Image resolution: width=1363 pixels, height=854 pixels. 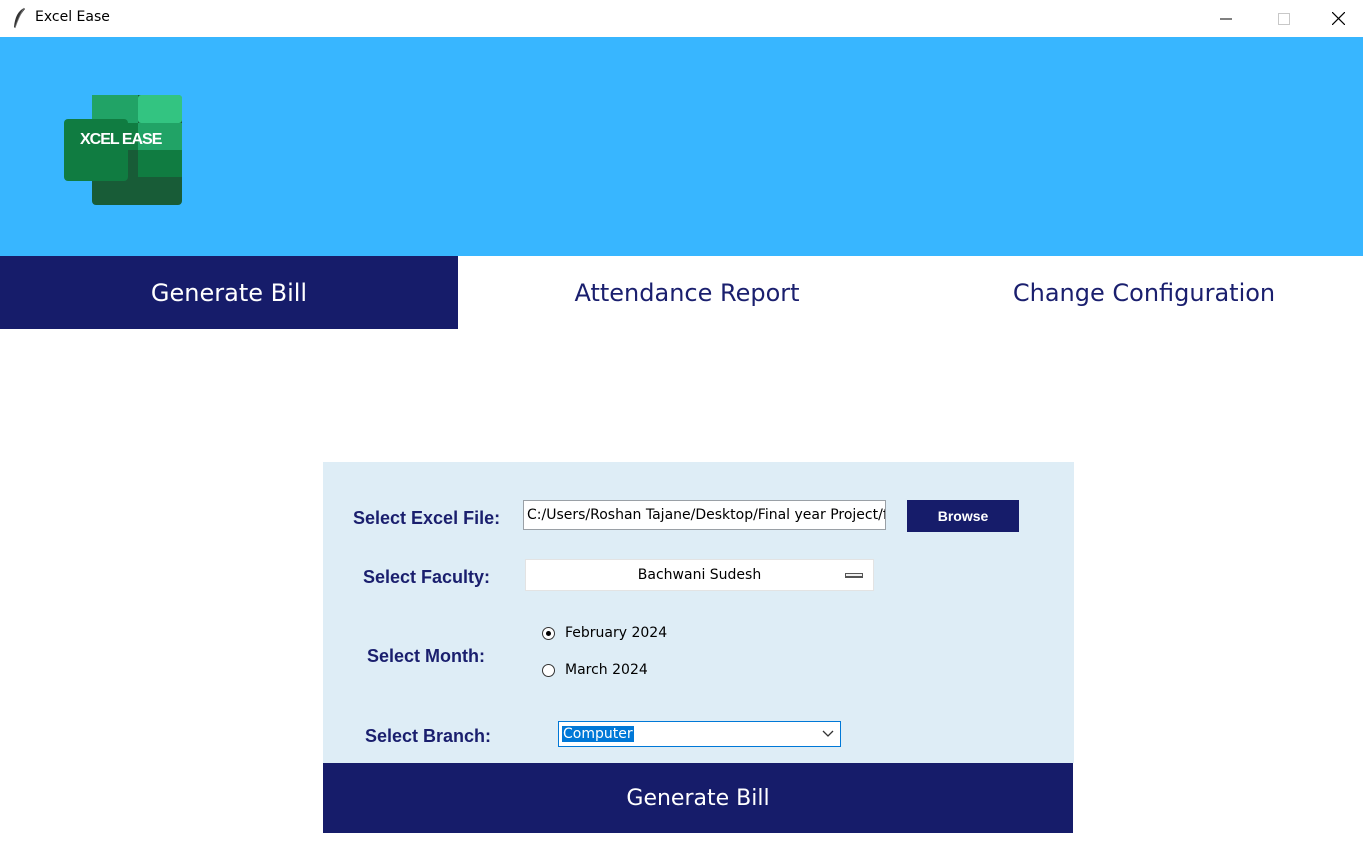 What do you see at coordinates (123, 150) in the screenshot?
I see `excel-logo-icon` at bounding box center [123, 150].